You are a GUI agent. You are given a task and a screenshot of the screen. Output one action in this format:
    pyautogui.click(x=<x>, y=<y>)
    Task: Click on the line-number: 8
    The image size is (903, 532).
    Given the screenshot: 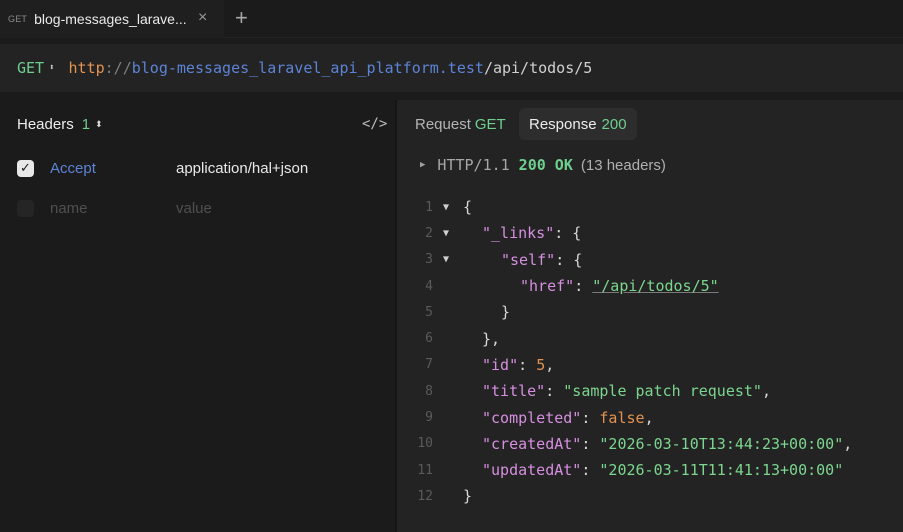 What is the action you would take?
    pyautogui.click(x=429, y=391)
    